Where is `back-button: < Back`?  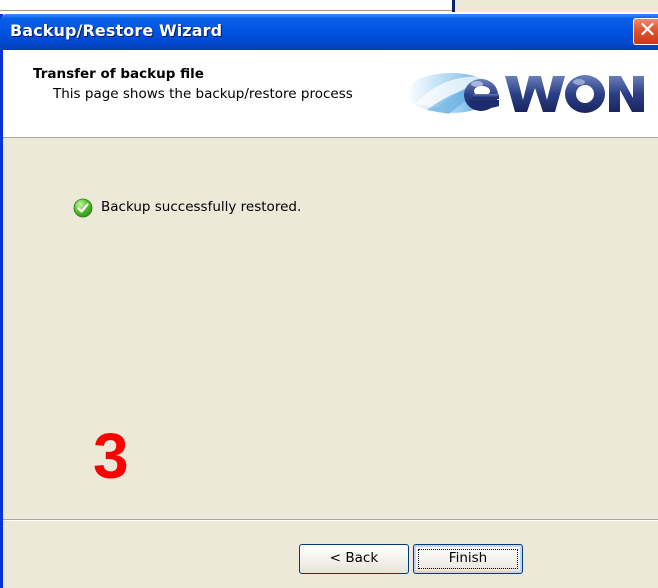
back-button: < Back is located at coordinates (354, 559).